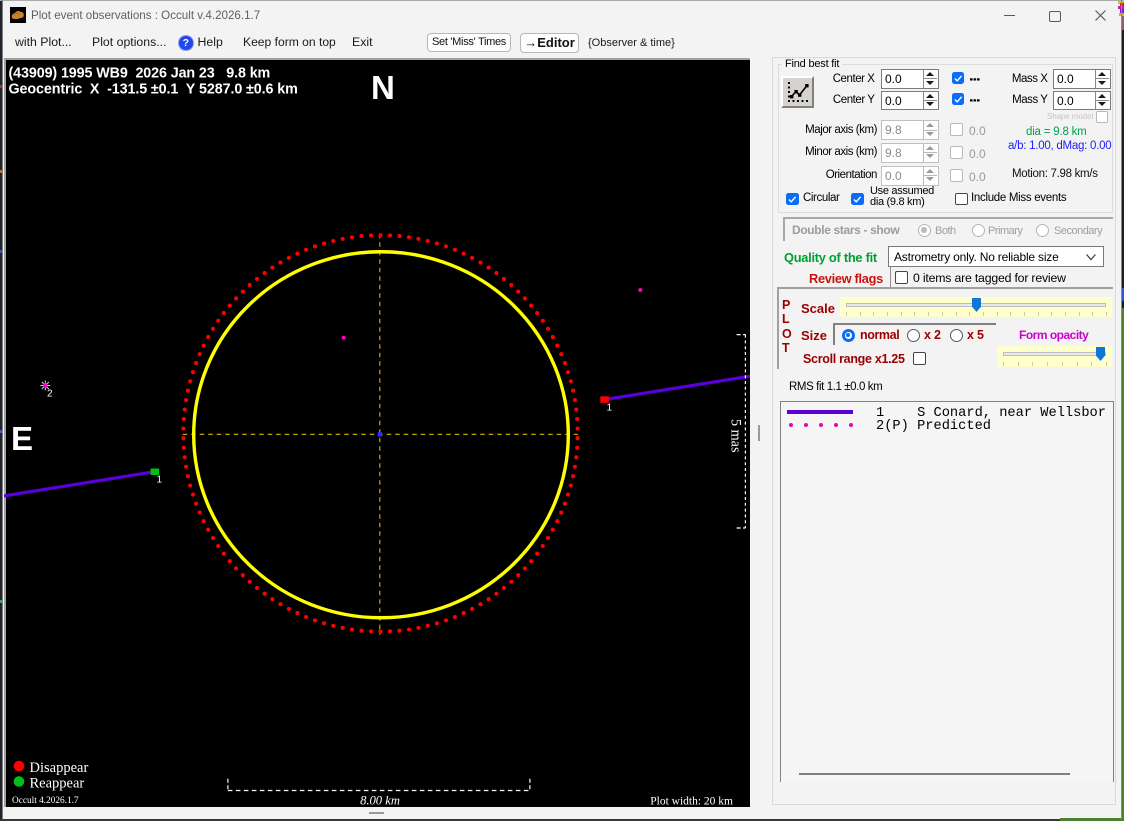 The height and width of the screenshot is (821, 1124). Describe the element at coordinates (691, 802) in the screenshot. I see `svg-text: Plot width: 20 km` at that location.